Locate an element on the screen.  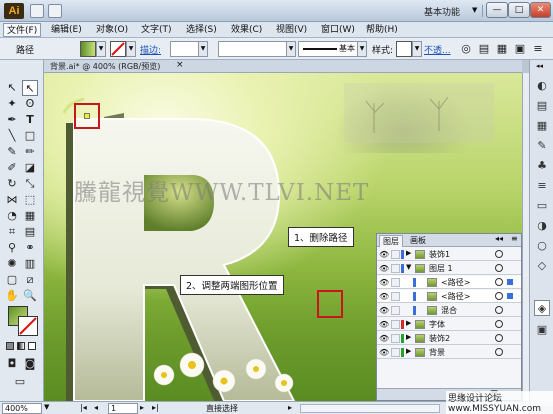
width-tool-icon: ⋈ is located at coordinates (12, 200).